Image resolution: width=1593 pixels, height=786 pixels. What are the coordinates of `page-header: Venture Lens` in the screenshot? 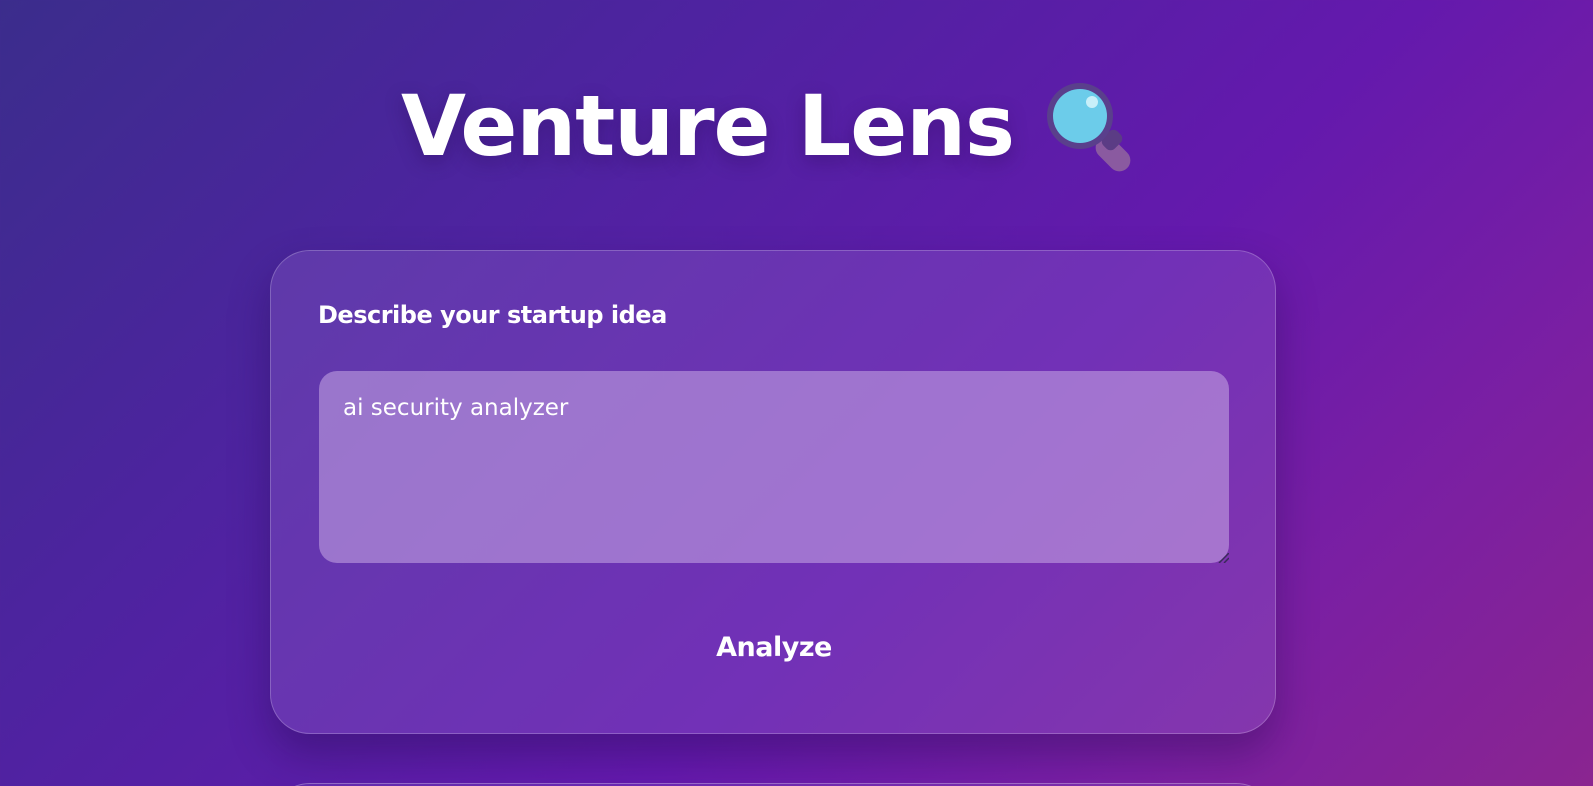 It's located at (783, 126).